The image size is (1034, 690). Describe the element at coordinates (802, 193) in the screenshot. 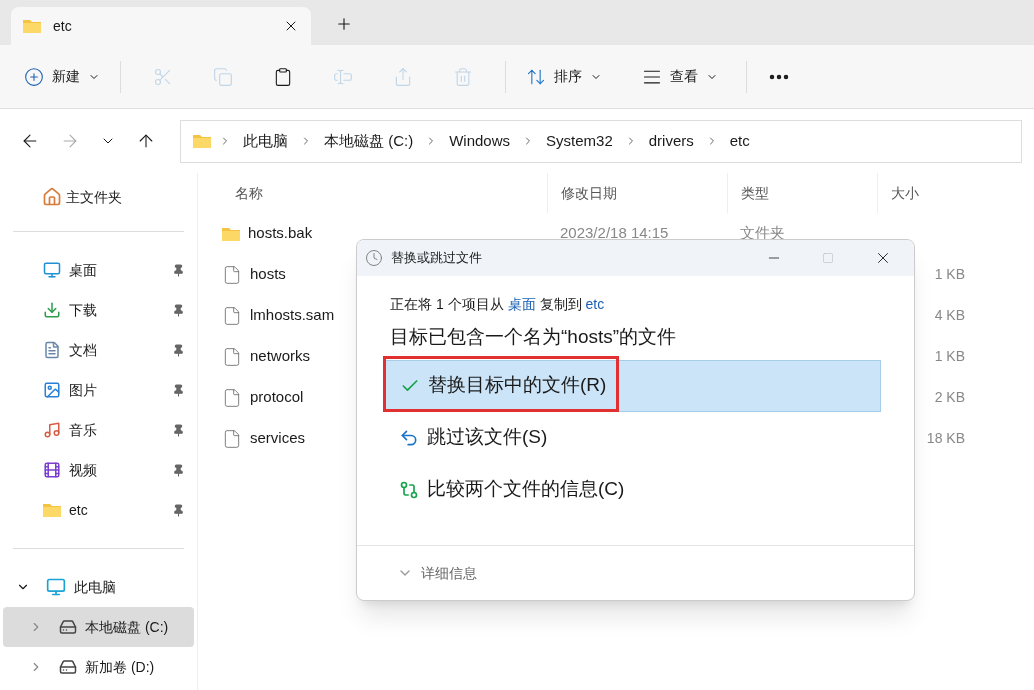

I see `column-header: 类型` at that location.